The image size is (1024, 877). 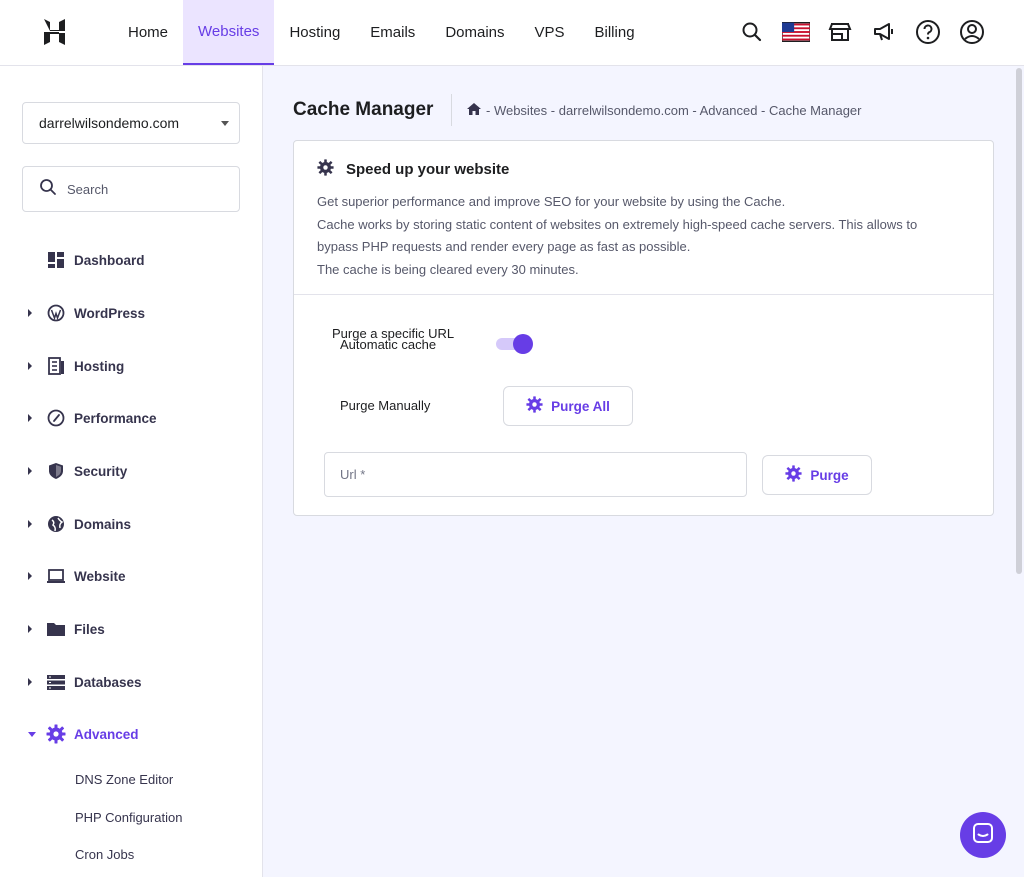 I want to click on domain-select: darrelwilsondemo.com, so click(x=131, y=123).